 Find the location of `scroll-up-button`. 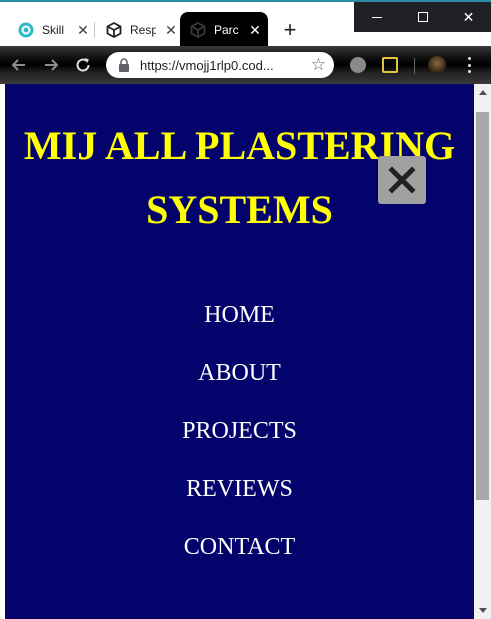

scroll-up-button is located at coordinates (482, 92).